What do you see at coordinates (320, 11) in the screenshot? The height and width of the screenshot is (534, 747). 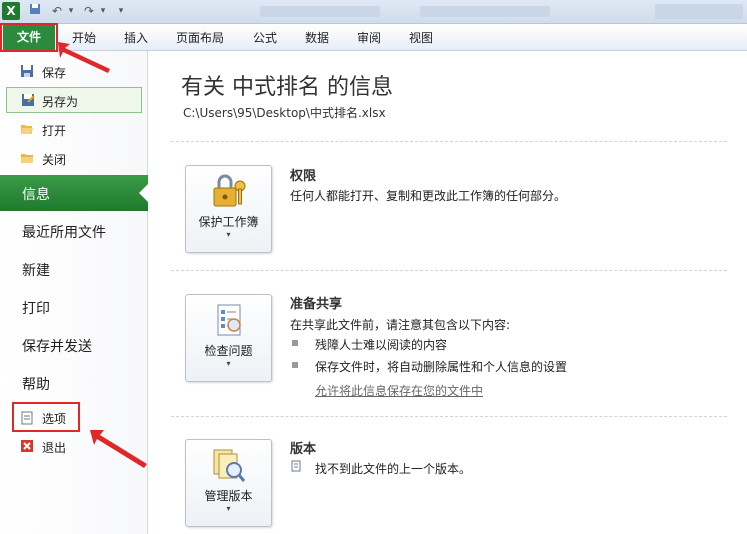 I see `window-title-blurred` at bounding box center [320, 11].